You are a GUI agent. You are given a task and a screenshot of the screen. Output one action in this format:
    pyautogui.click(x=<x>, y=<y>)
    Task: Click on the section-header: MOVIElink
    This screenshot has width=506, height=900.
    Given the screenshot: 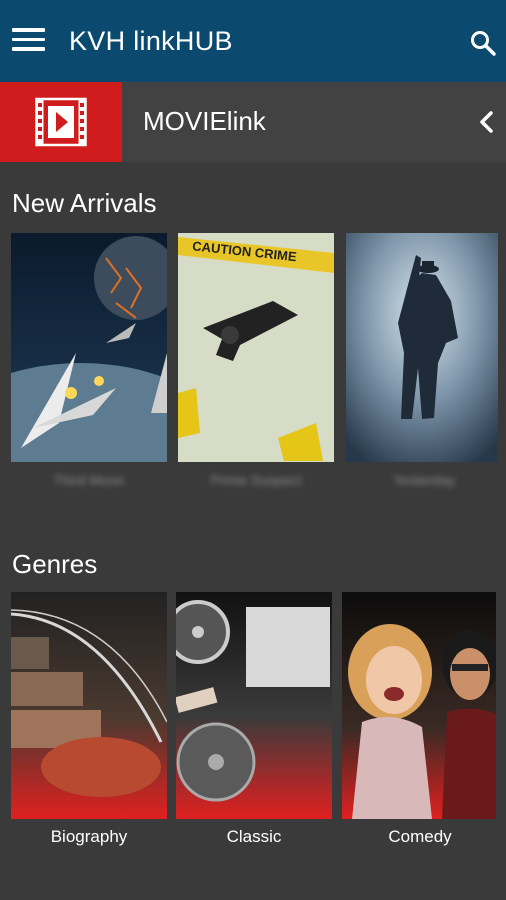 What is the action you would take?
    pyautogui.click(x=253, y=122)
    